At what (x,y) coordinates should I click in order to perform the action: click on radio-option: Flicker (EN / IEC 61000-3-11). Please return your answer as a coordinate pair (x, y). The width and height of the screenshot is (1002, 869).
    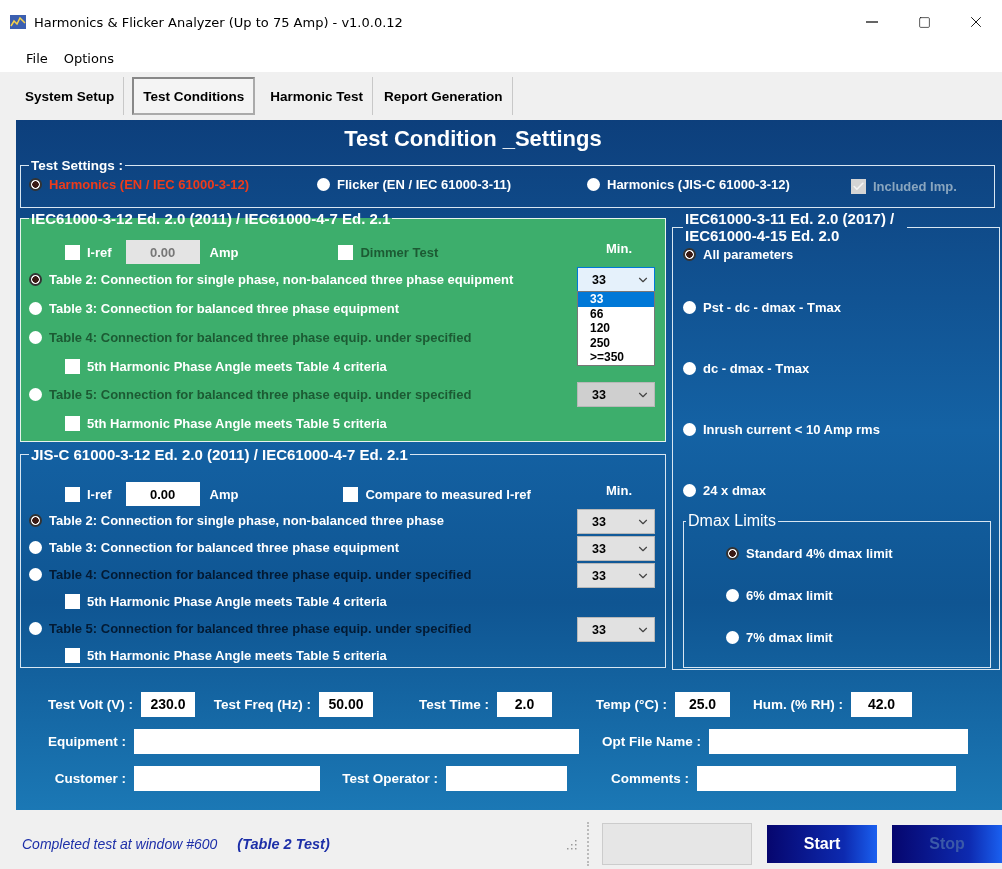
    Looking at the image, I should click on (414, 184).